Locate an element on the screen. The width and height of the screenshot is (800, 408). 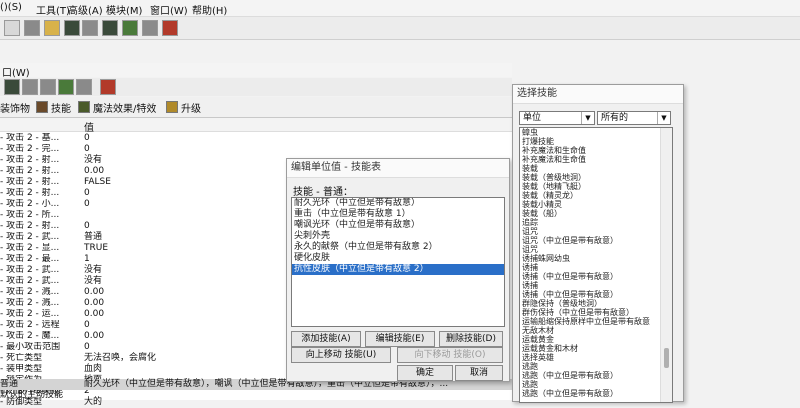
arrow-icon is located at coordinates (12, 28).